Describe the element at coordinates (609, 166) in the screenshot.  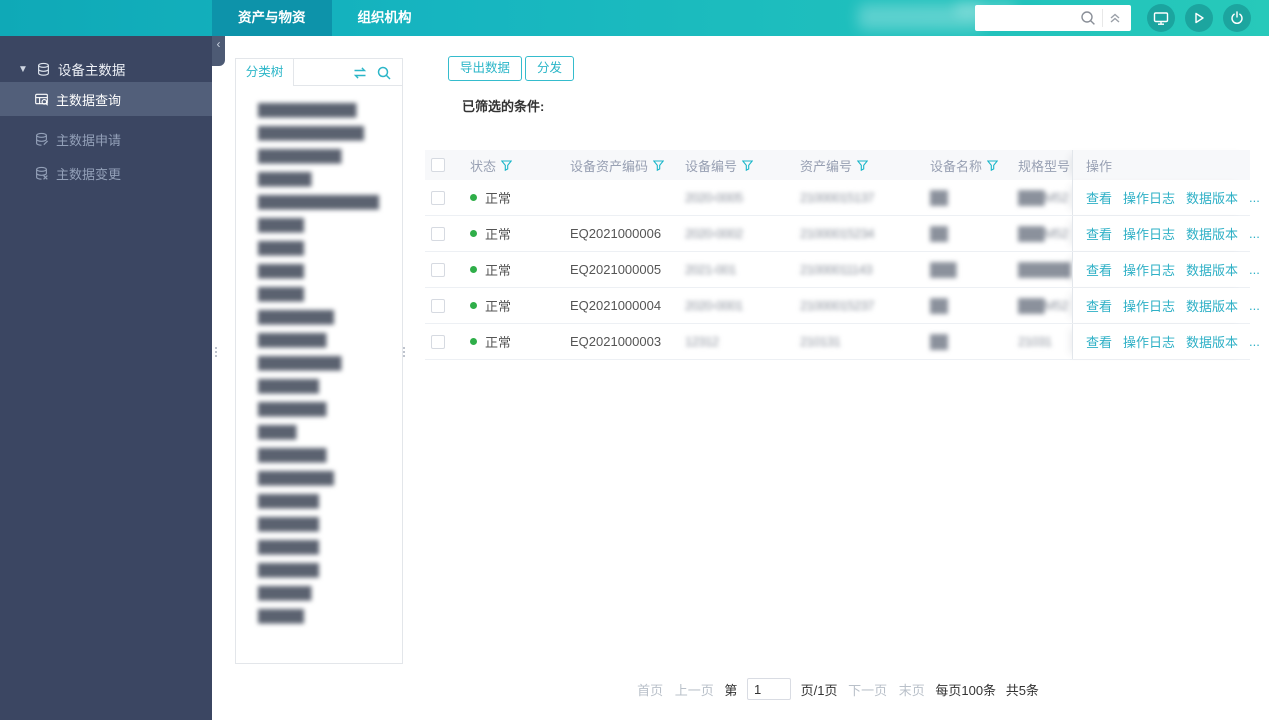
I see `column-header-asset-code: 设备资产编码` at that location.